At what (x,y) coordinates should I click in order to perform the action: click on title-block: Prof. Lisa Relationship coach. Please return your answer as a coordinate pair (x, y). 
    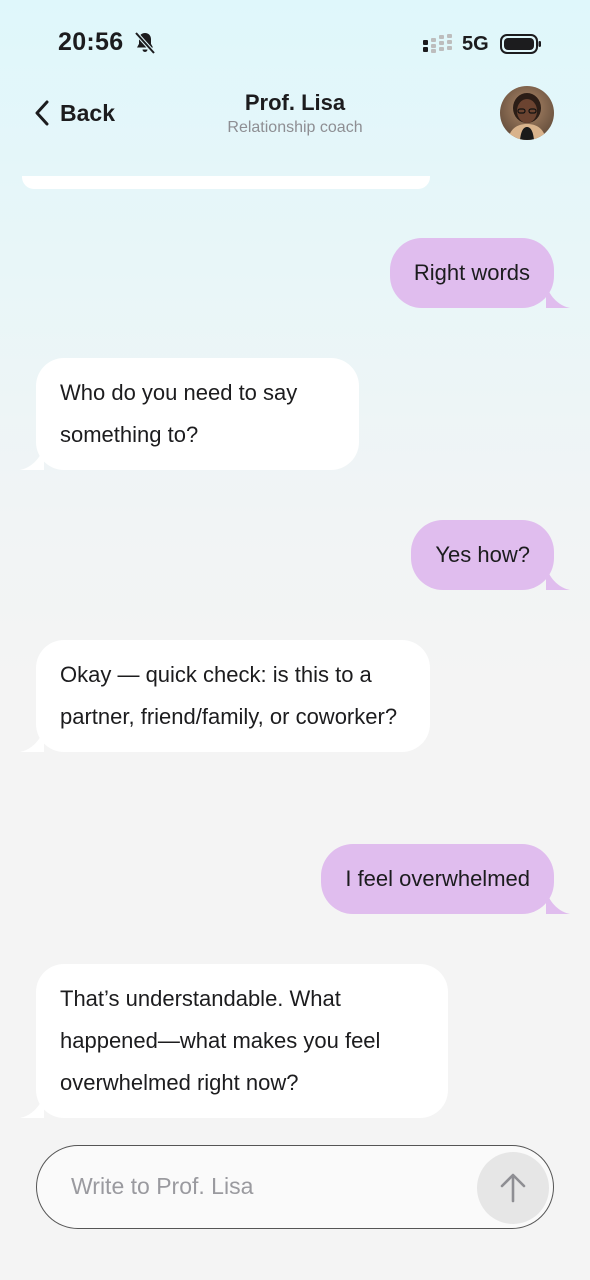
    Looking at the image, I should click on (295, 113).